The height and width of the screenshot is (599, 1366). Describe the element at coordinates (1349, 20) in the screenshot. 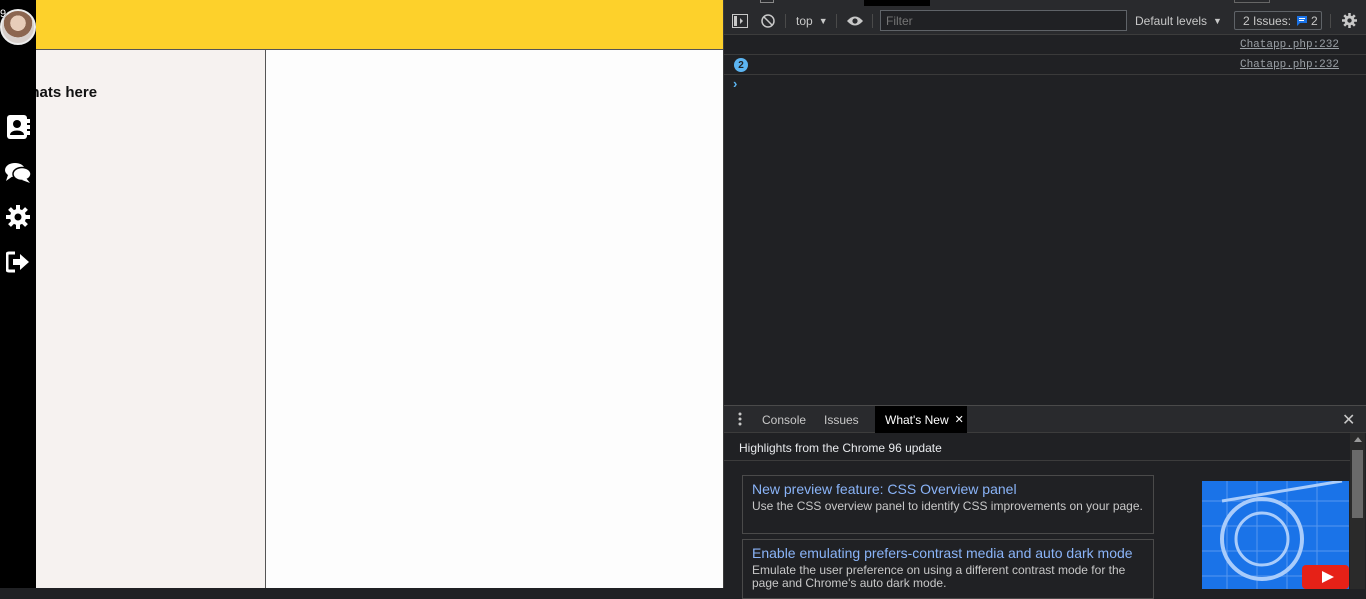

I see `console-settings-gear-icon` at that location.